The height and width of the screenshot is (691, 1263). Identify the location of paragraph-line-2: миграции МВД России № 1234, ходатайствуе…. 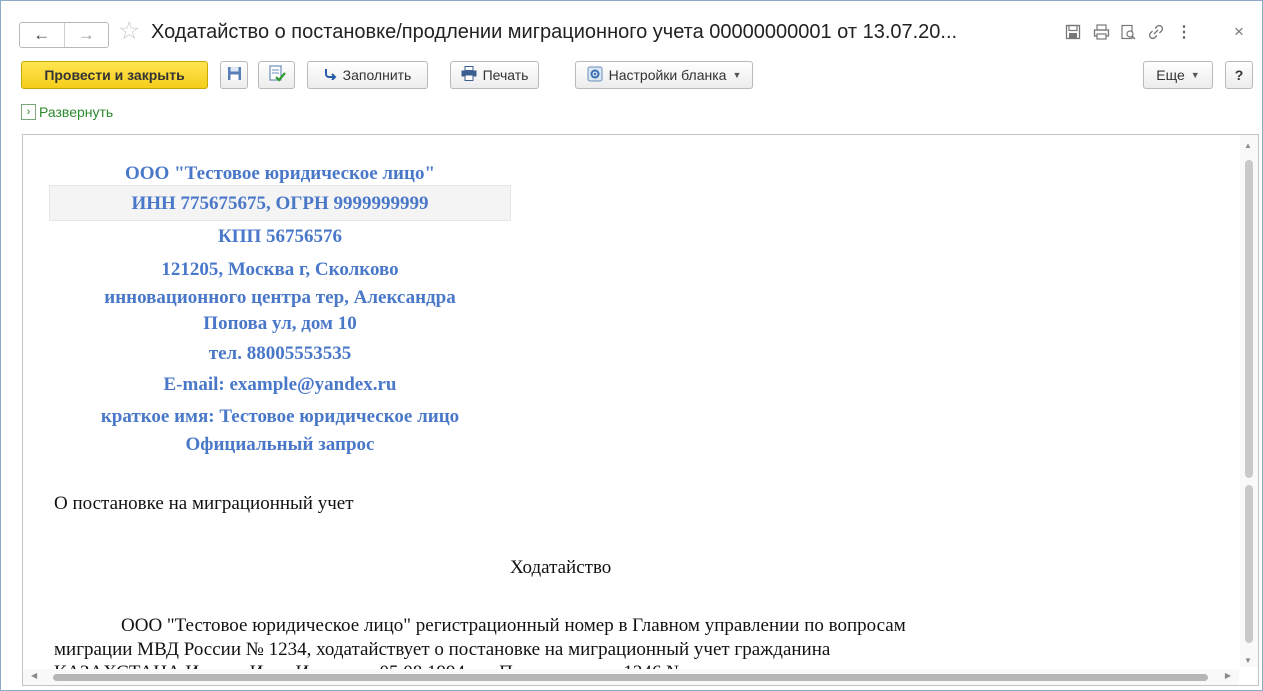
(442, 649).